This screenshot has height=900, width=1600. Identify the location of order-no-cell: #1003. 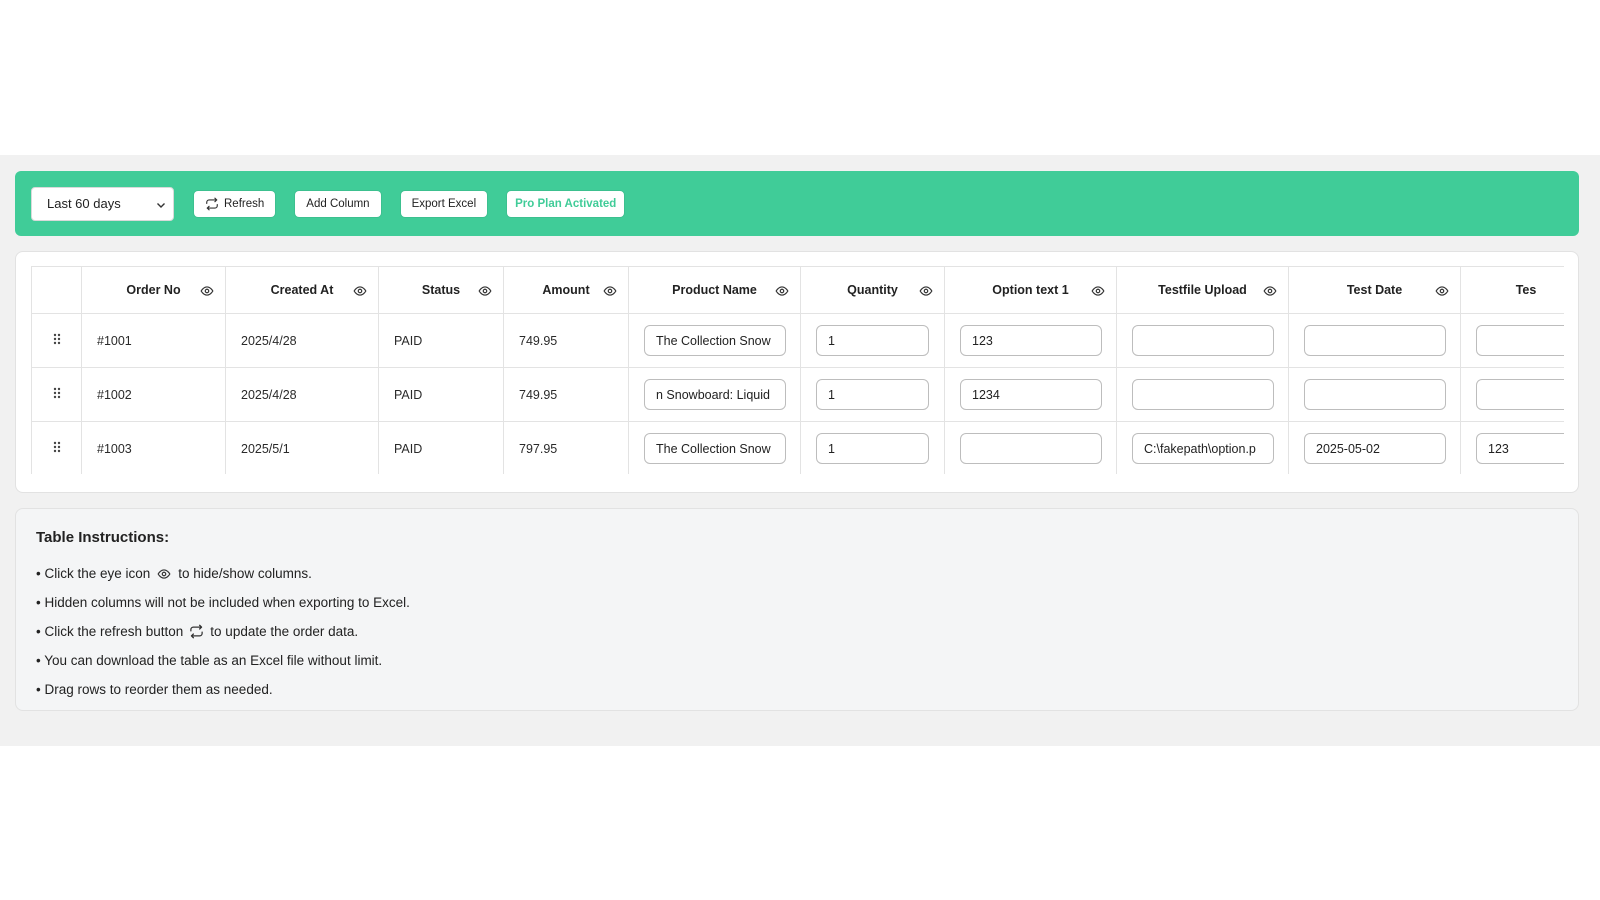
(153, 447).